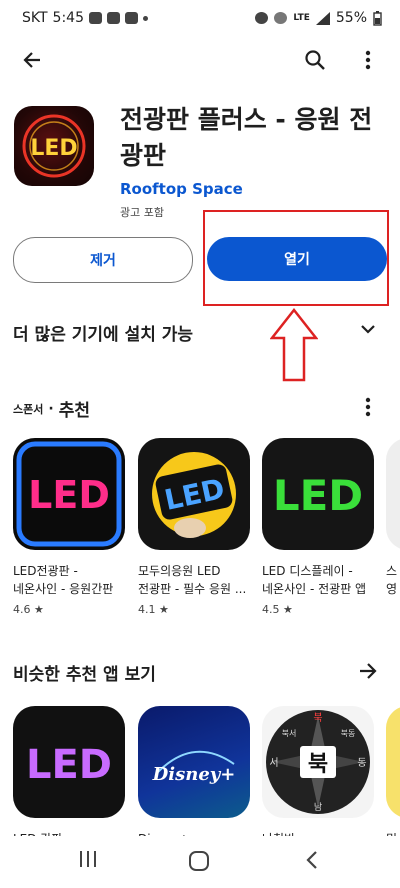 This screenshot has width=400, height=888. I want to click on annotation-up-arrow-icon, so click(294, 345).